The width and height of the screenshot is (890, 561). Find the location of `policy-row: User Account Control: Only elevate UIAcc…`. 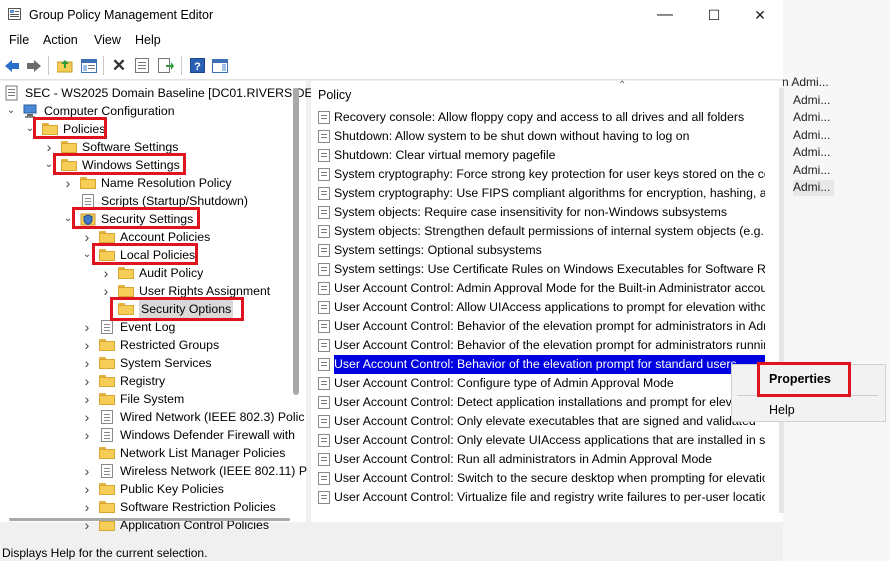

policy-row: User Account Control: Only elevate UIAcc… is located at coordinates (541, 440).